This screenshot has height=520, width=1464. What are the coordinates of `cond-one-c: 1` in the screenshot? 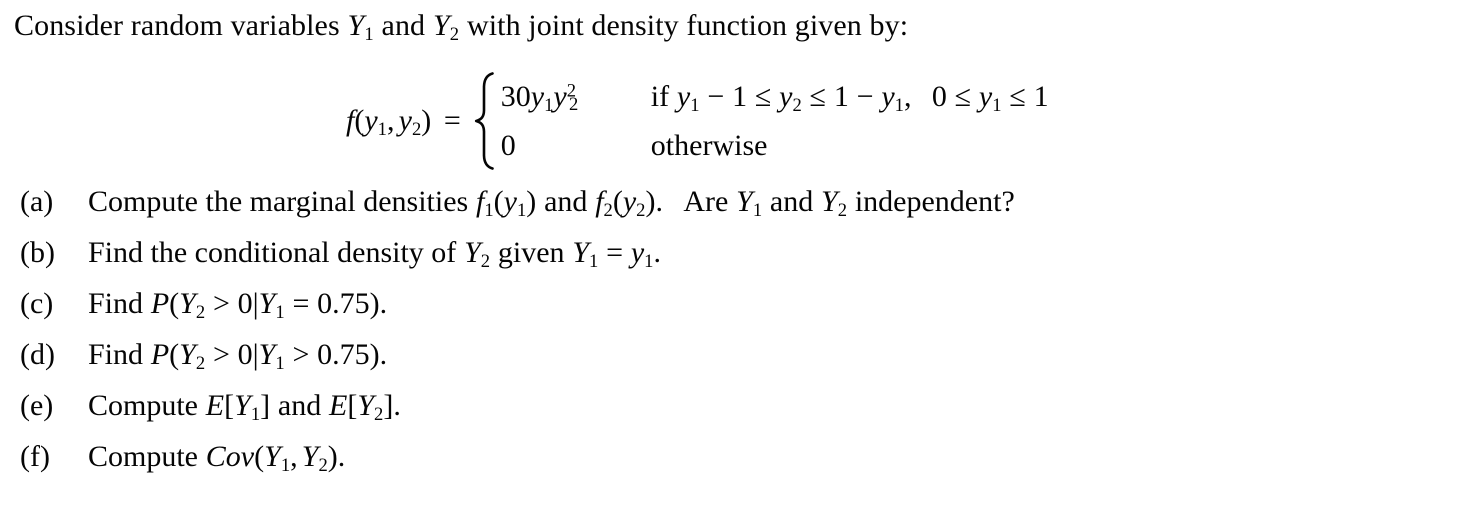 It's located at (1041, 96).